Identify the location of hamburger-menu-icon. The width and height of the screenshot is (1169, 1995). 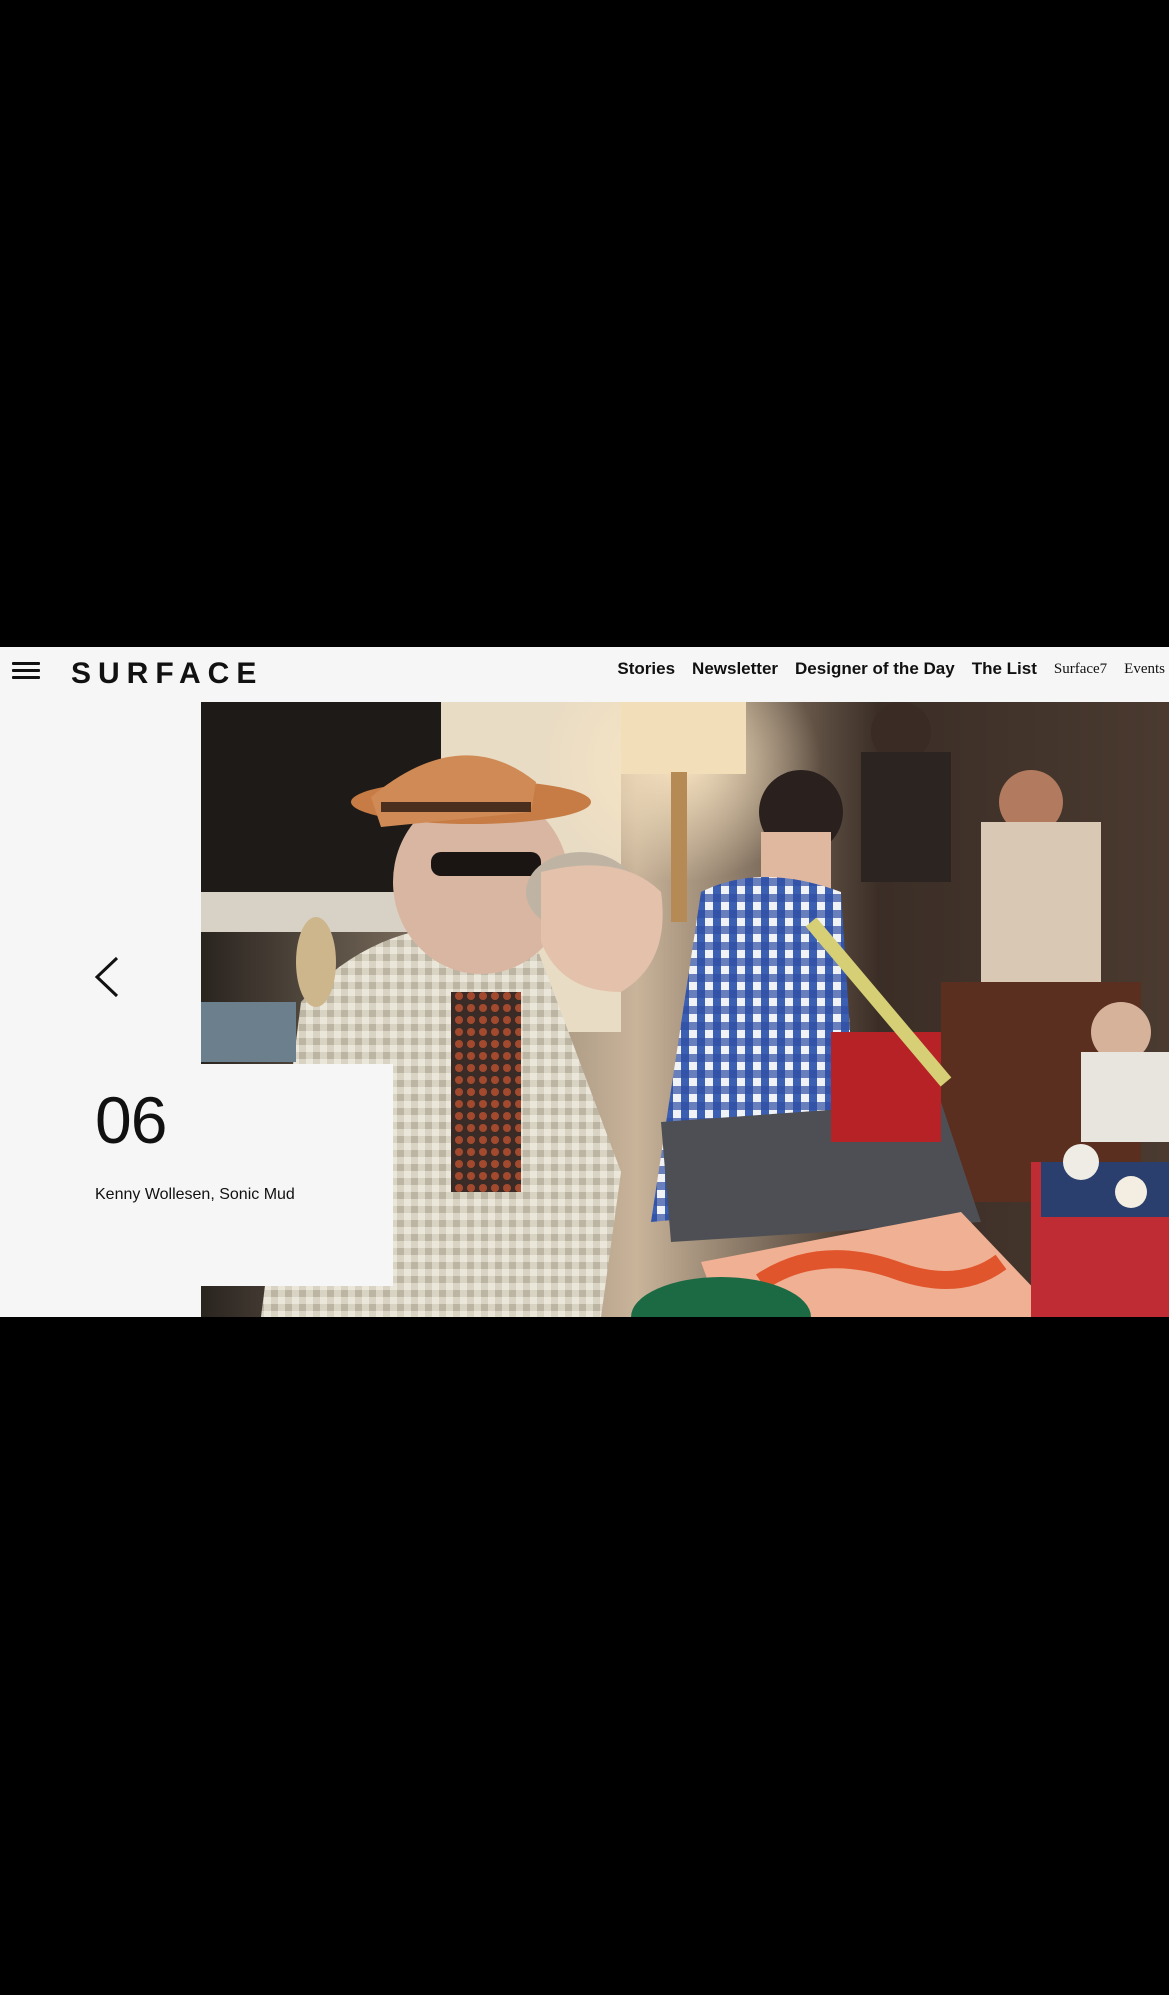
(26, 670).